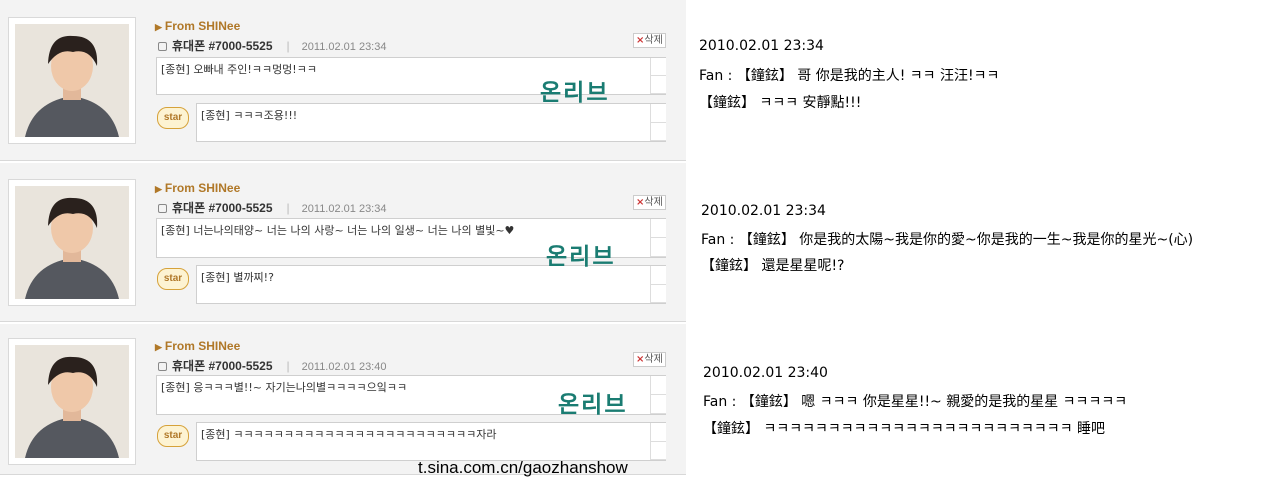  What do you see at coordinates (431, 122) in the screenshot?
I see `reply-box: [종현] ㅋㅋㅋ조용!!!` at bounding box center [431, 122].